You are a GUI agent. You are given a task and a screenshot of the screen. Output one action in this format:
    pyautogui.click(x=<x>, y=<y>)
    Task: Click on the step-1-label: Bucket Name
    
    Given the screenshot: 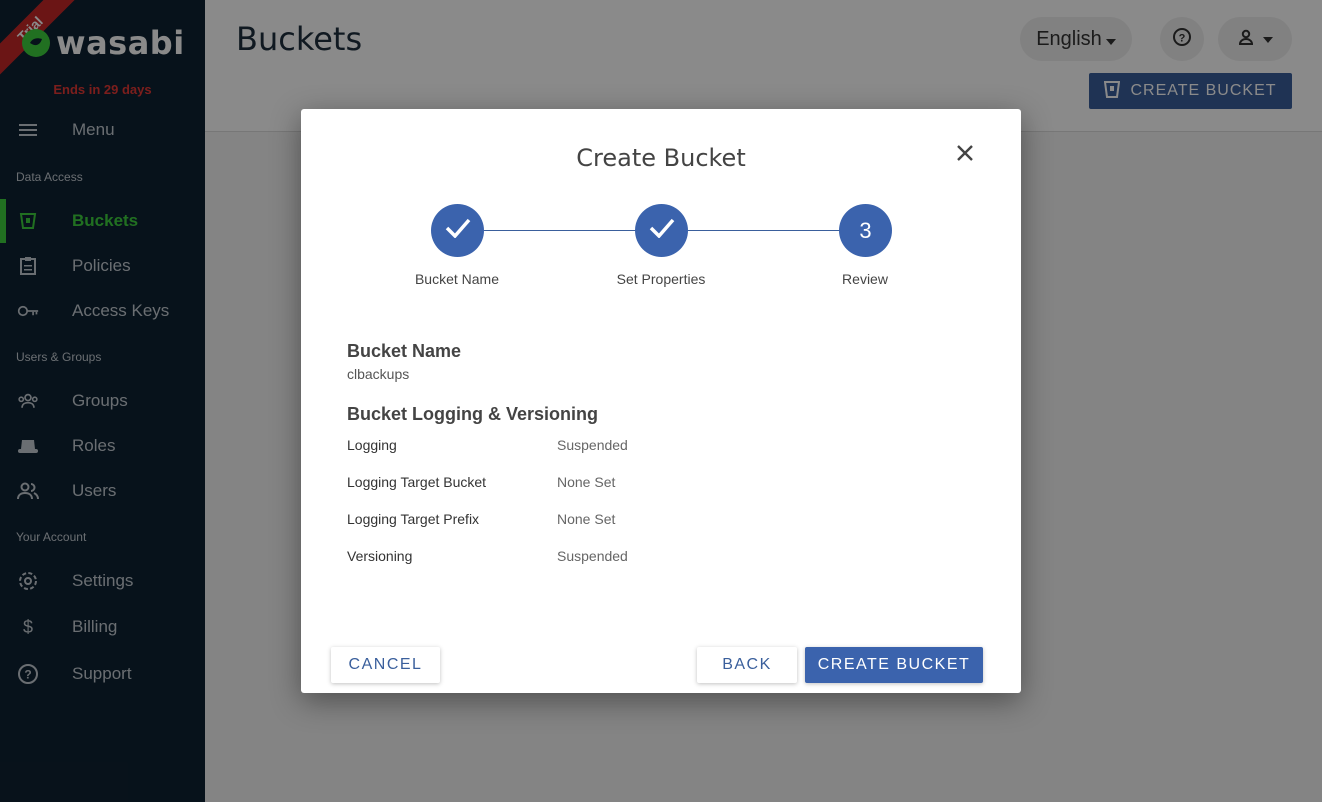 What is the action you would take?
    pyautogui.click(x=457, y=279)
    